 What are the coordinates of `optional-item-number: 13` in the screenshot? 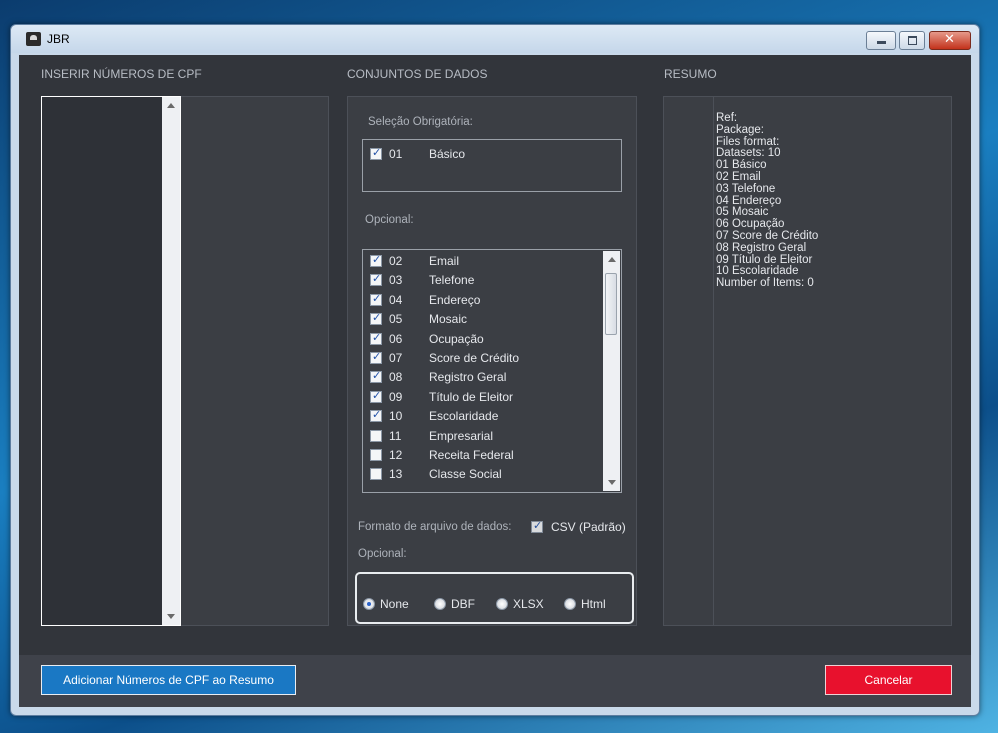 It's located at (396, 474).